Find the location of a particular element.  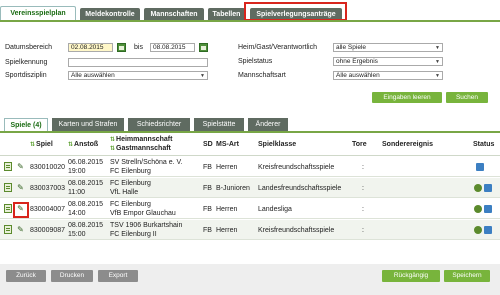

tab-schiedsrichter: Schiedsrichter is located at coordinates (159, 124).